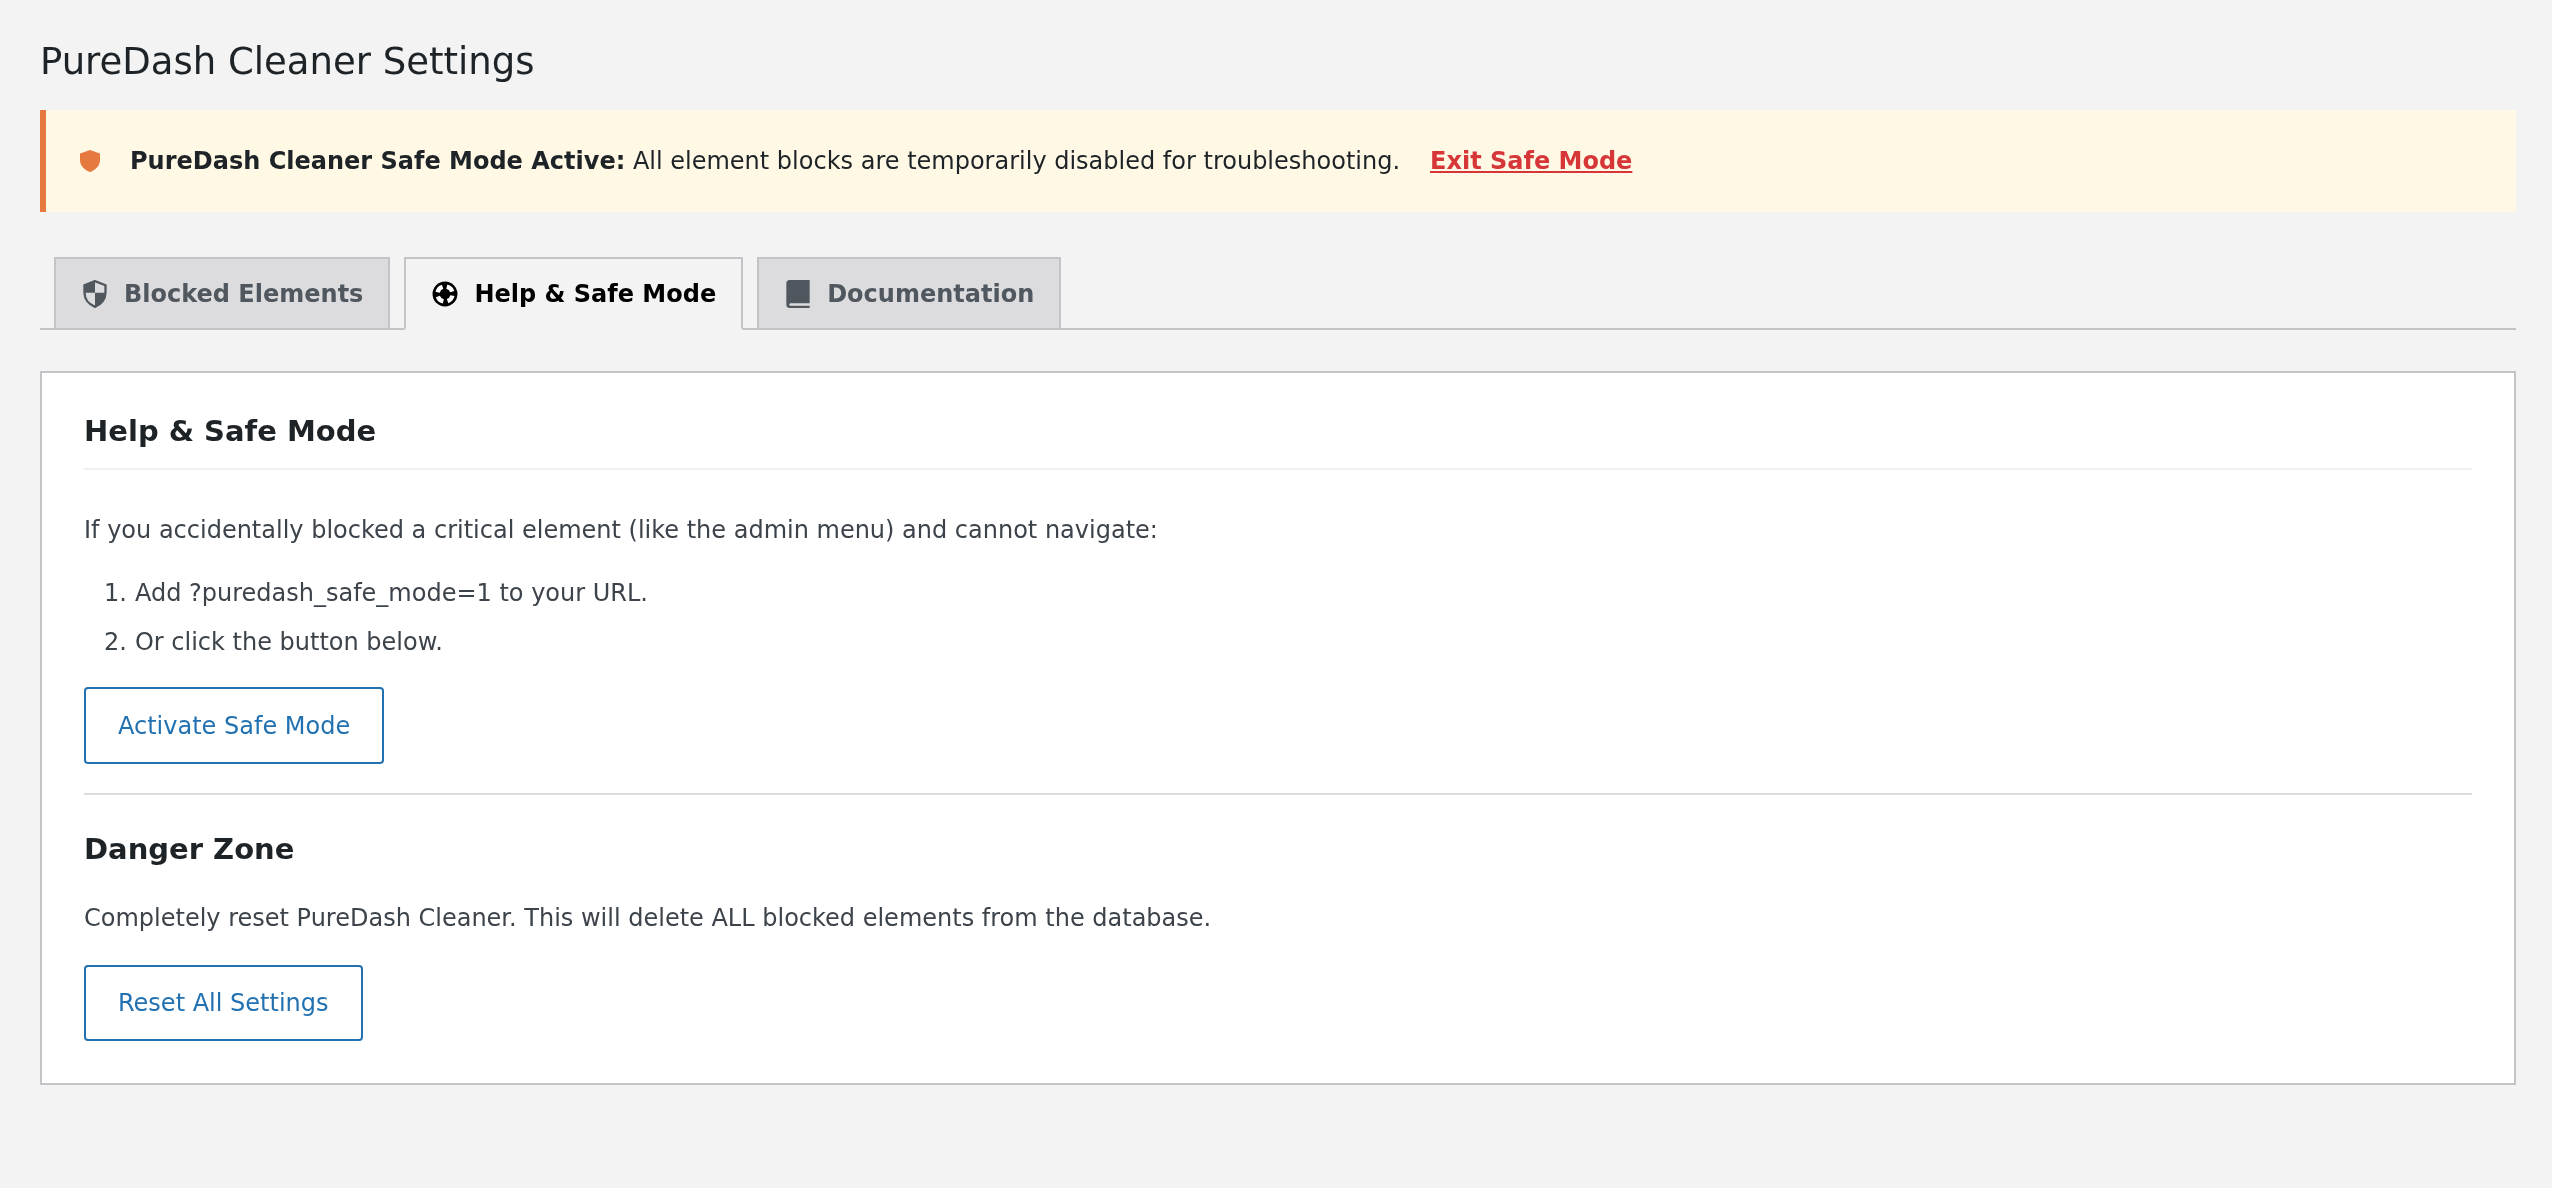  Describe the element at coordinates (574, 293) in the screenshot. I see `tab: Help & Safe Mode` at that location.